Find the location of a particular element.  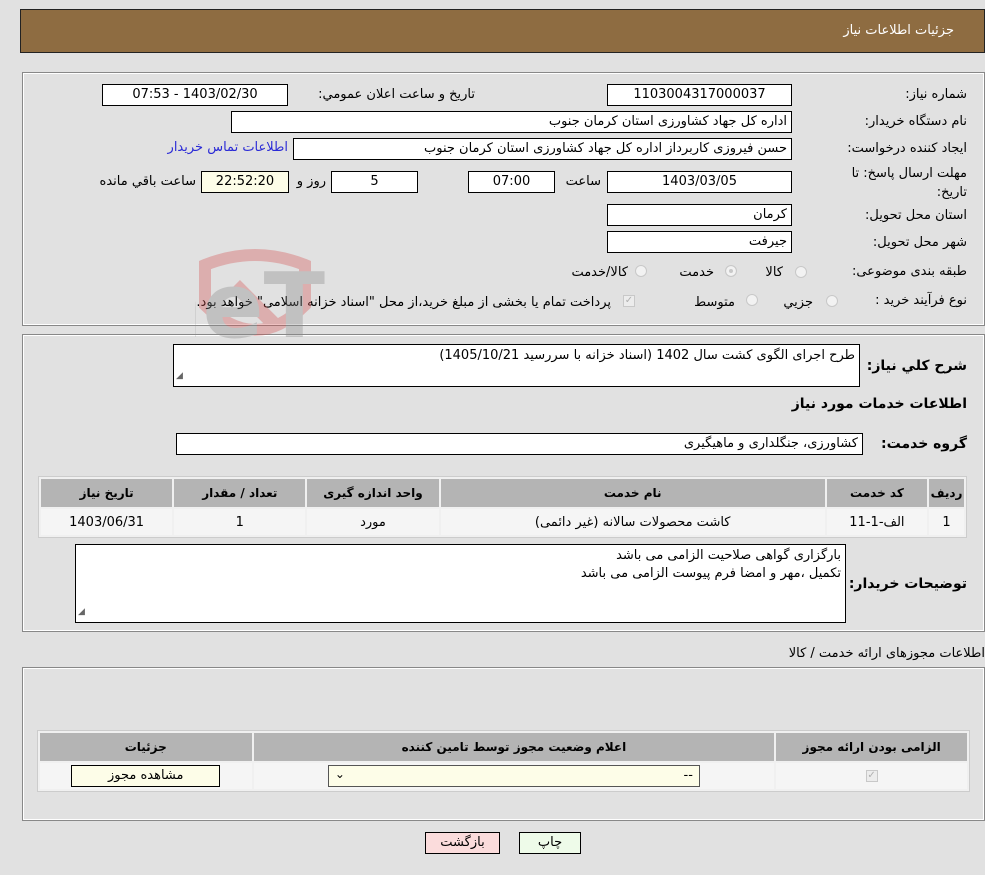

permit-status-value: -- is located at coordinates (688, 775).